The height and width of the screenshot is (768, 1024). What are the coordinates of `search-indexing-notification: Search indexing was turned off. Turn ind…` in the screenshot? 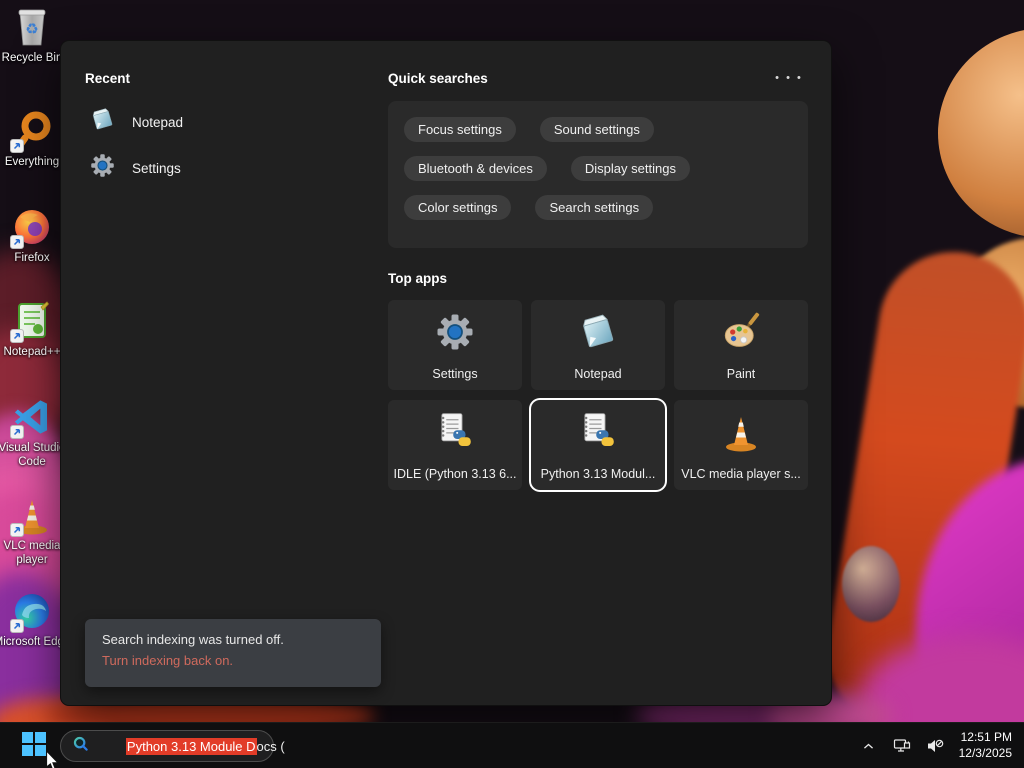 It's located at (233, 653).